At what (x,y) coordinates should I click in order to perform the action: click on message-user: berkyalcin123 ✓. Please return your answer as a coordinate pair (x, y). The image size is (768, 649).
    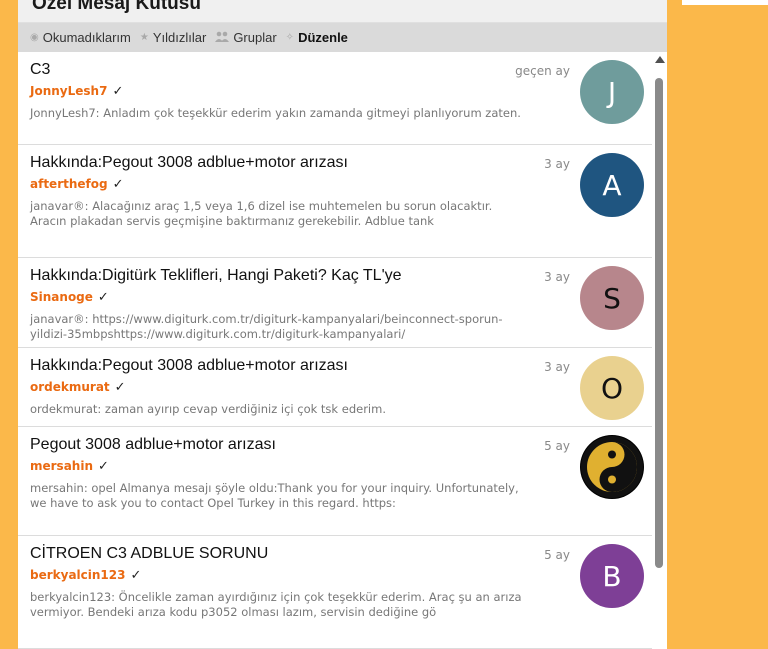
    Looking at the image, I should click on (85, 575).